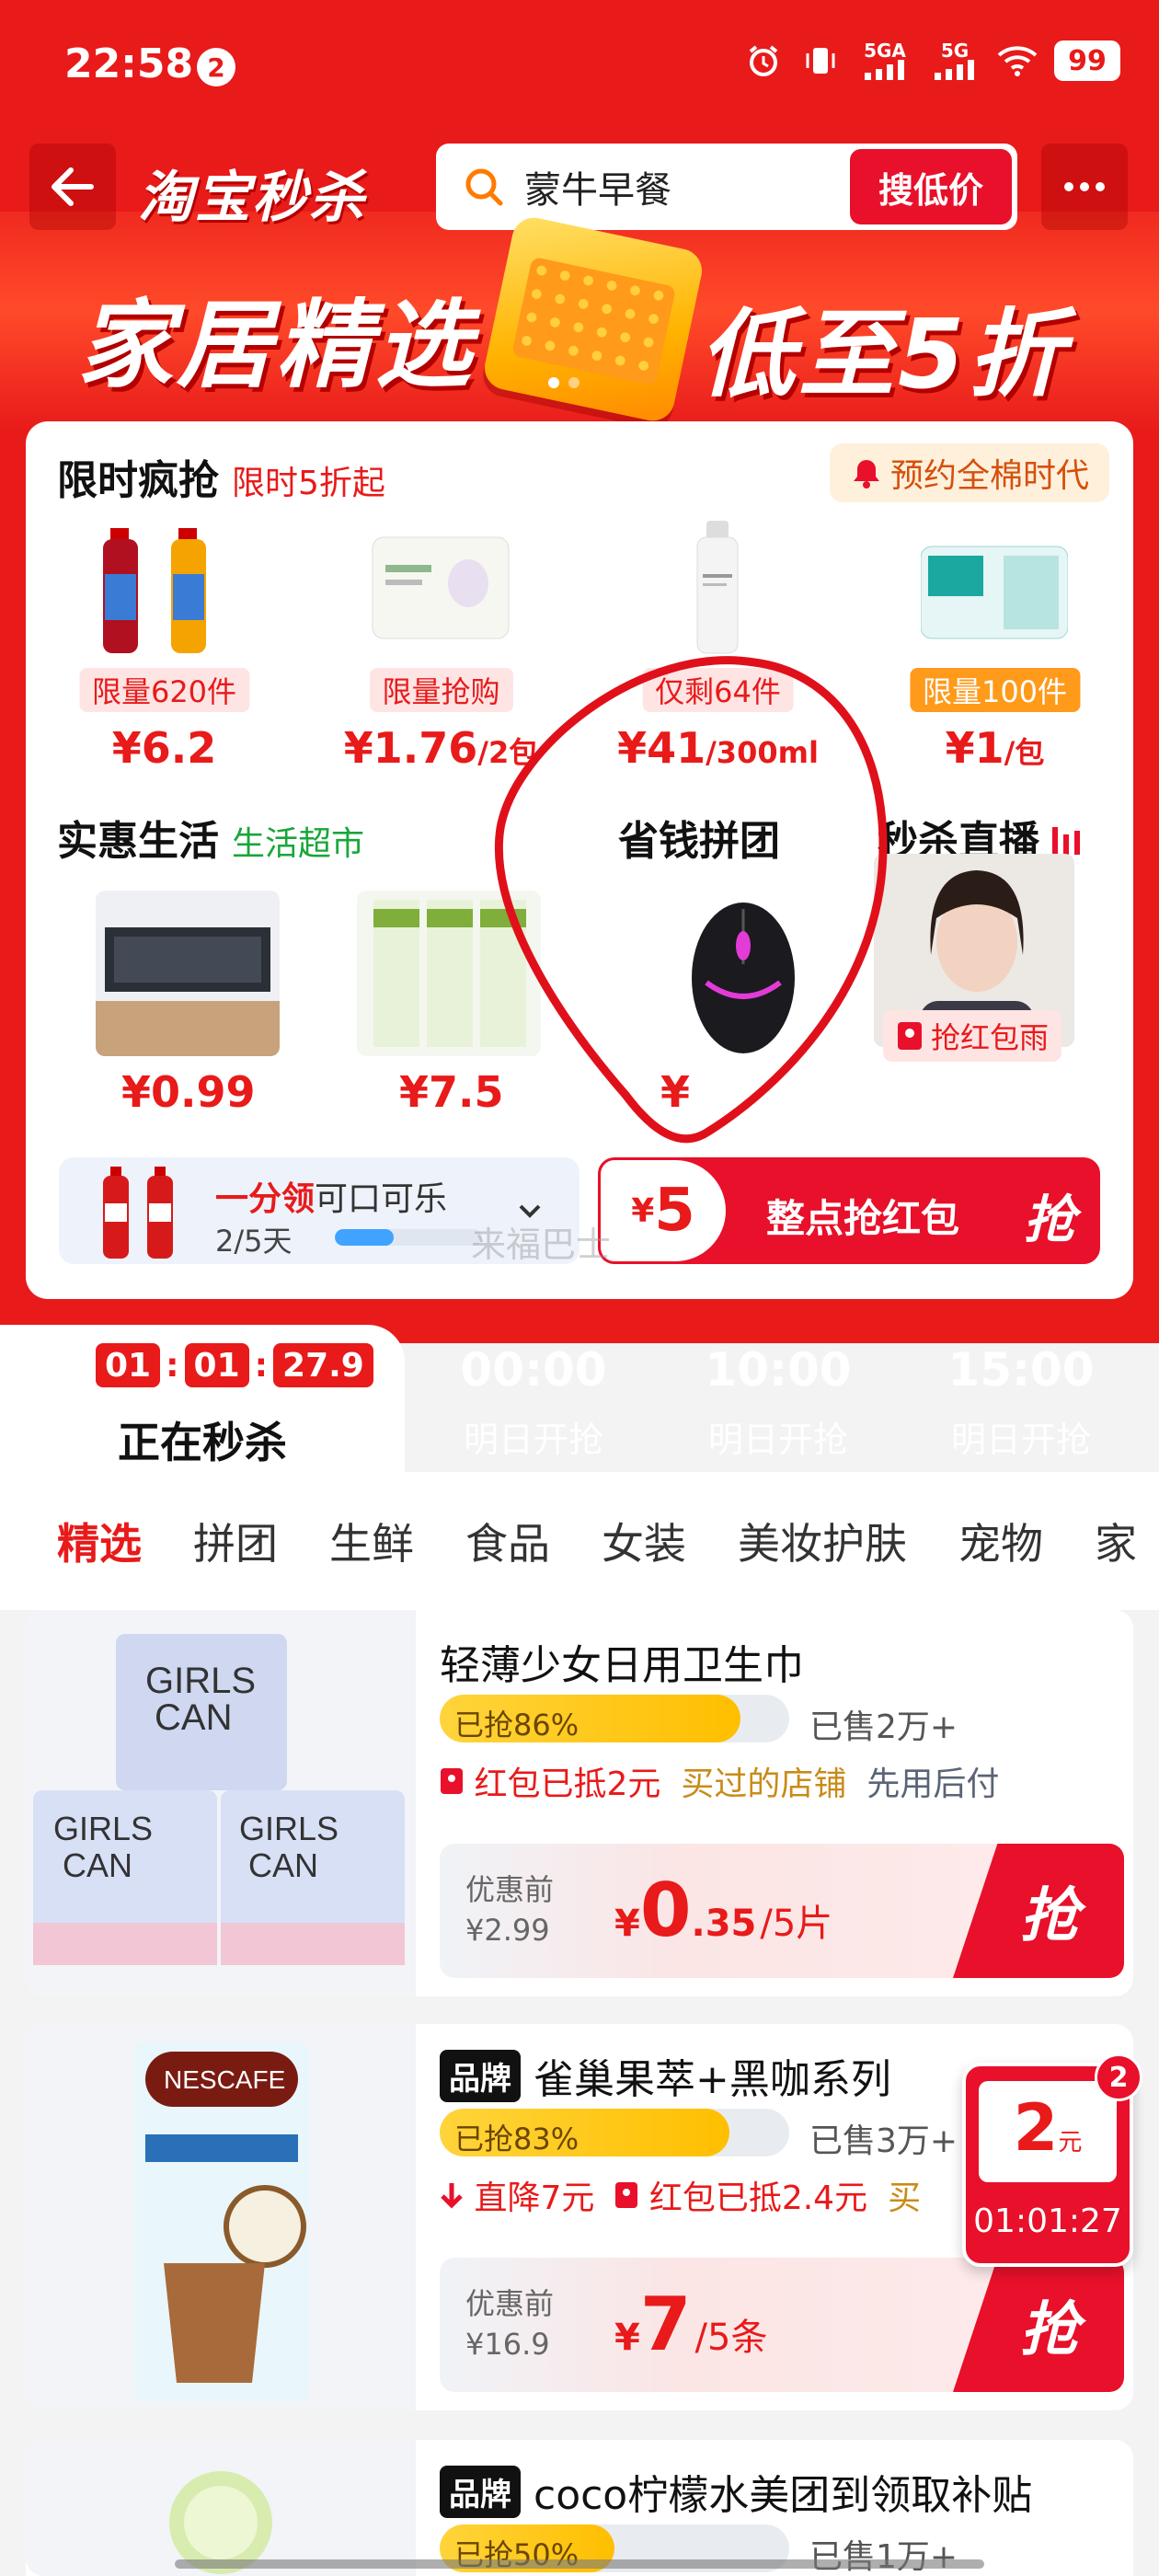 Image resolution: width=1159 pixels, height=2576 pixels. Describe the element at coordinates (994, 592) in the screenshot. I see `cotton-pads-image` at that location.